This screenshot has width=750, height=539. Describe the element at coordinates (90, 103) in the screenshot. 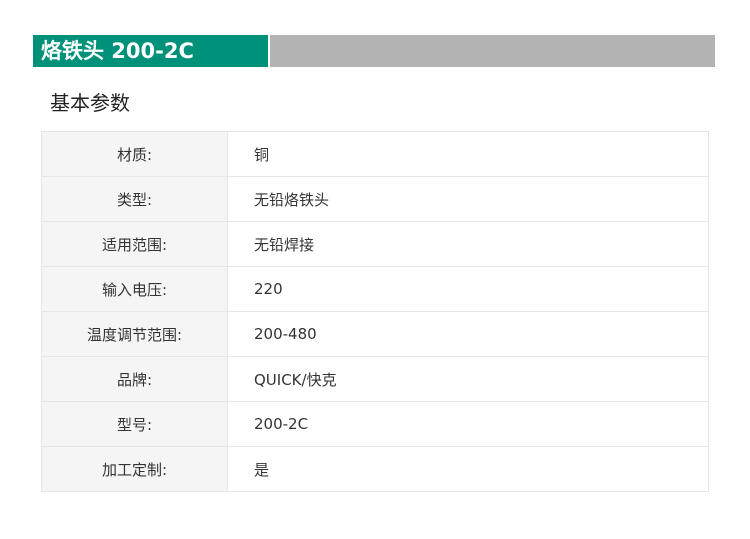

I see `section-heading: 基本参数` at that location.